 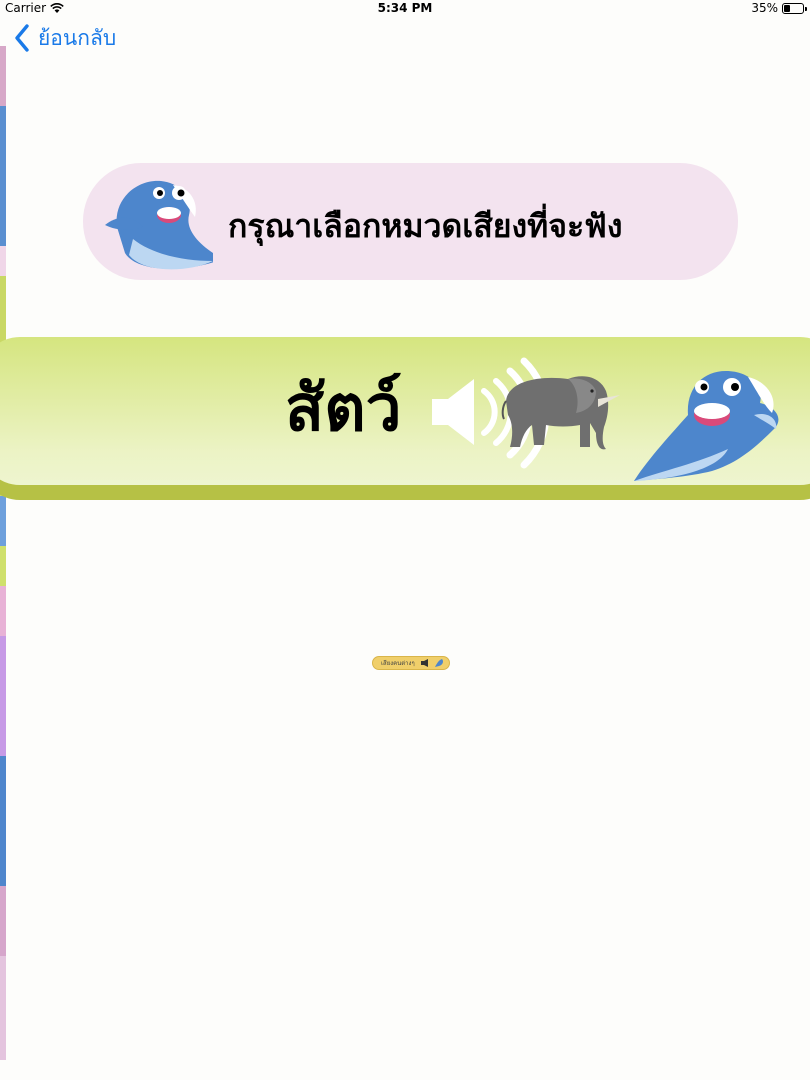 I want to click on battery-icon, so click(x=794, y=8).